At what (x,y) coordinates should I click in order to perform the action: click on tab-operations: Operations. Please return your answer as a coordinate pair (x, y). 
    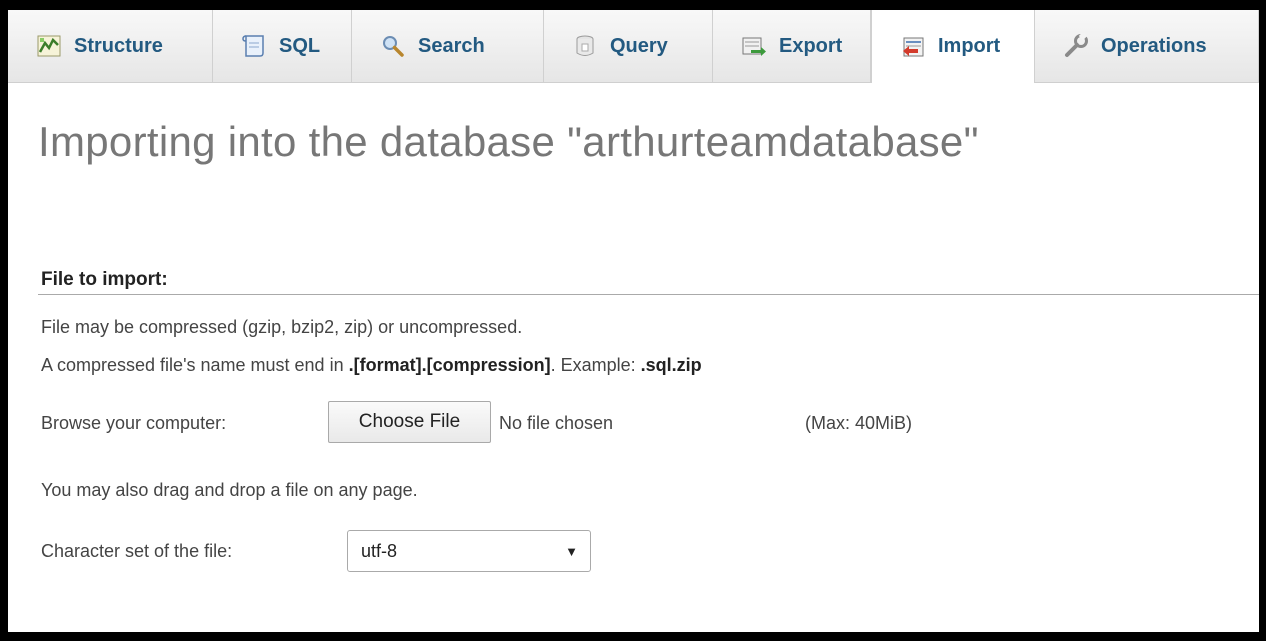
    Looking at the image, I should click on (1147, 46).